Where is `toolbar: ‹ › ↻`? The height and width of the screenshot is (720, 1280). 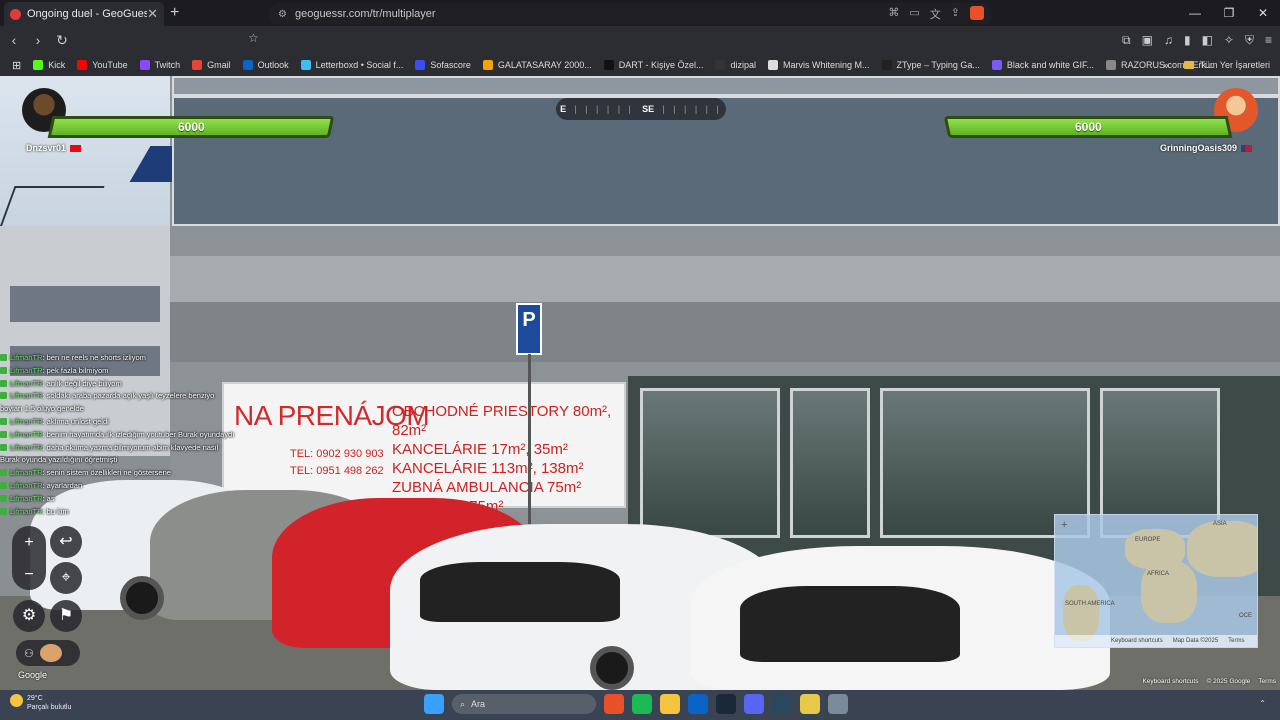 toolbar: ‹ › ↻ is located at coordinates (640, 40).